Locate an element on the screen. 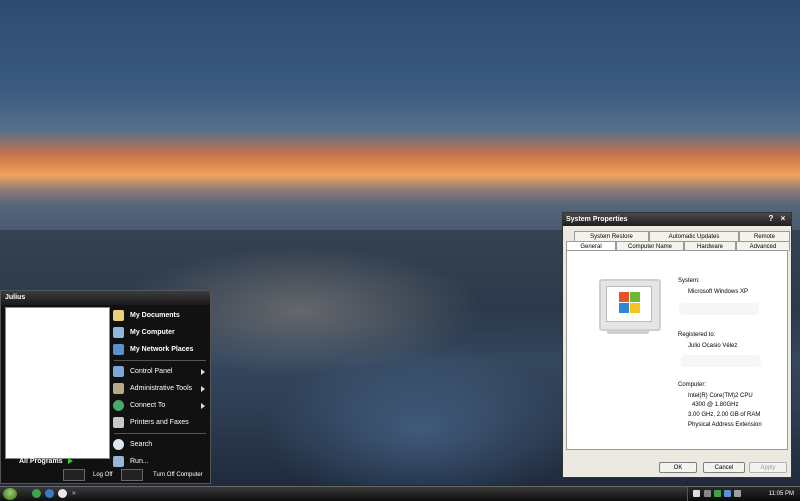 The image size is (800, 501). menu-item-label: My Computer is located at coordinates (152, 332).